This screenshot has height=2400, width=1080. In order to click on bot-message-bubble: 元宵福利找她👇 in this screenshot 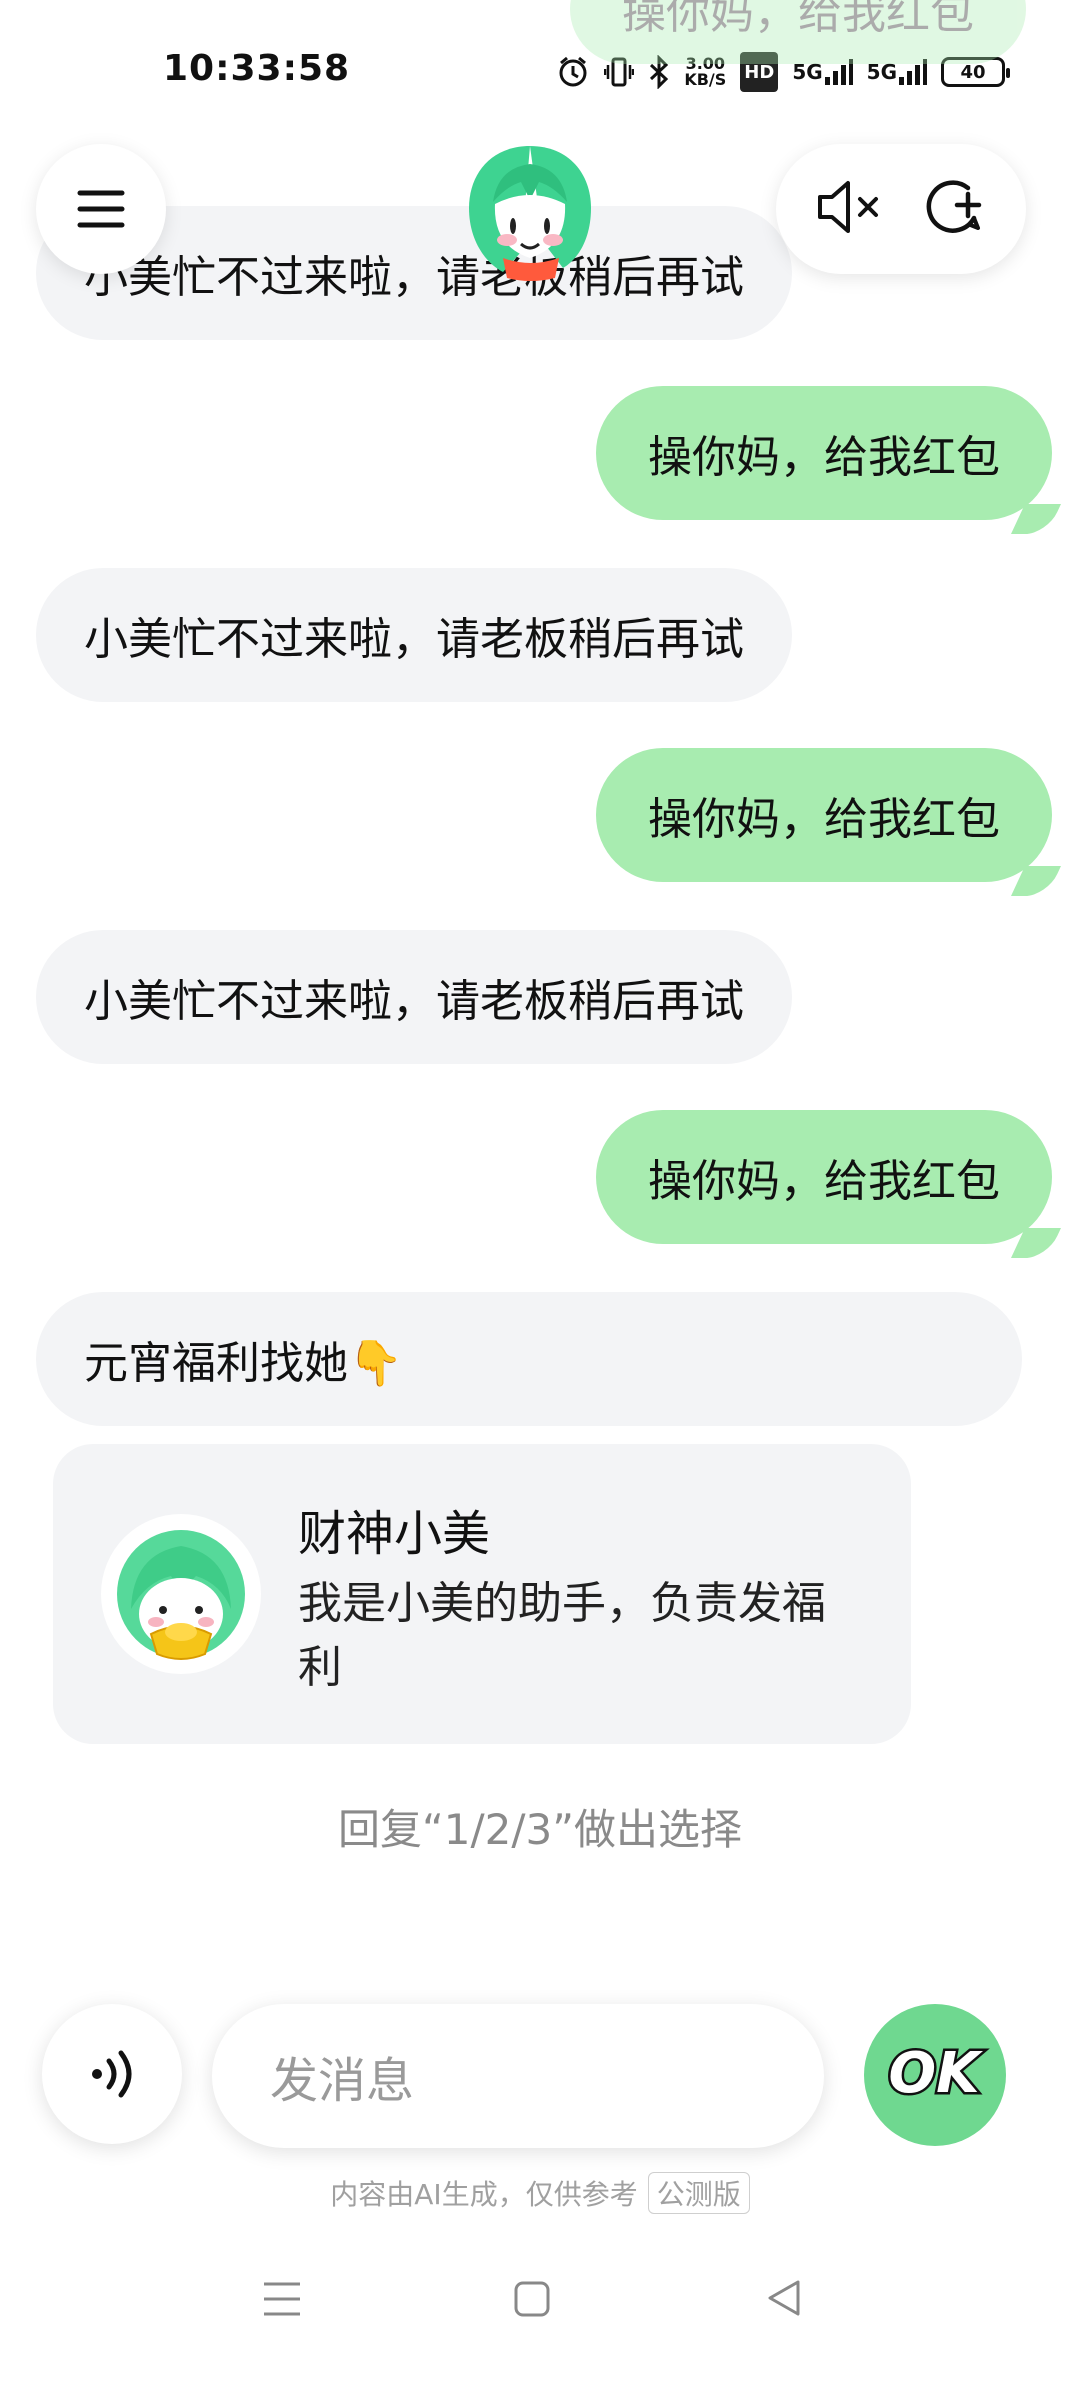, I will do `click(529, 1359)`.